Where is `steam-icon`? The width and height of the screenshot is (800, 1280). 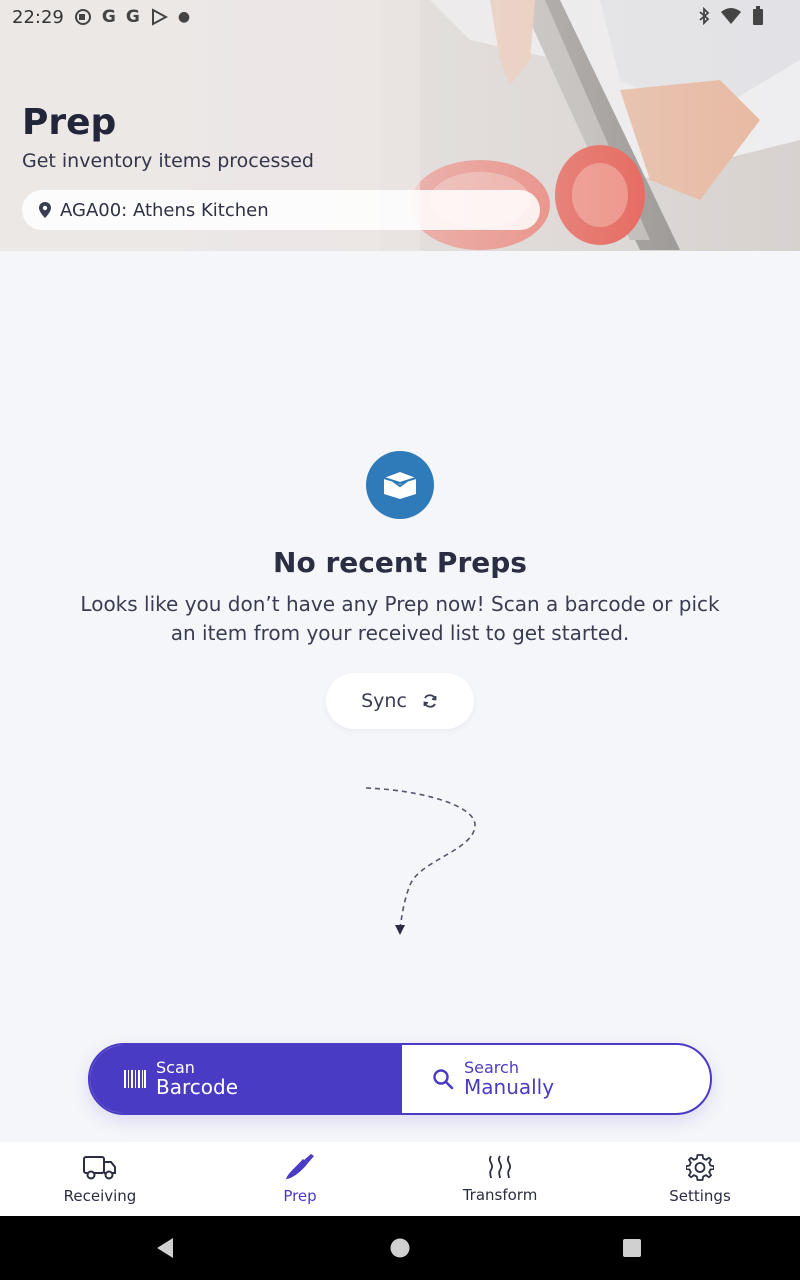 steam-icon is located at coordinates (500, 1167).